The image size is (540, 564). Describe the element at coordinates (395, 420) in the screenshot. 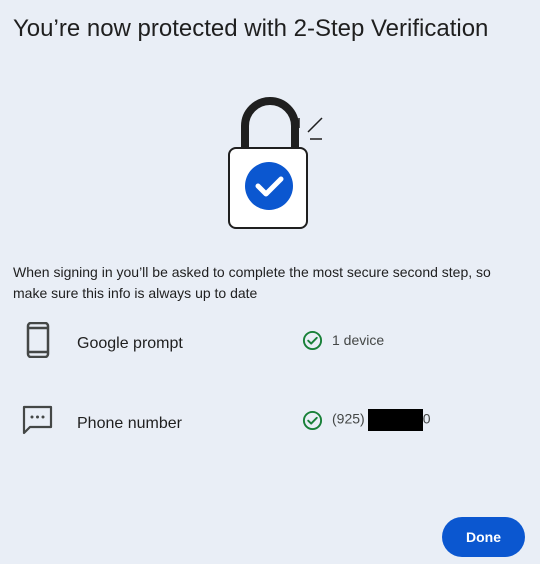

I see `redacted-block` at that location.